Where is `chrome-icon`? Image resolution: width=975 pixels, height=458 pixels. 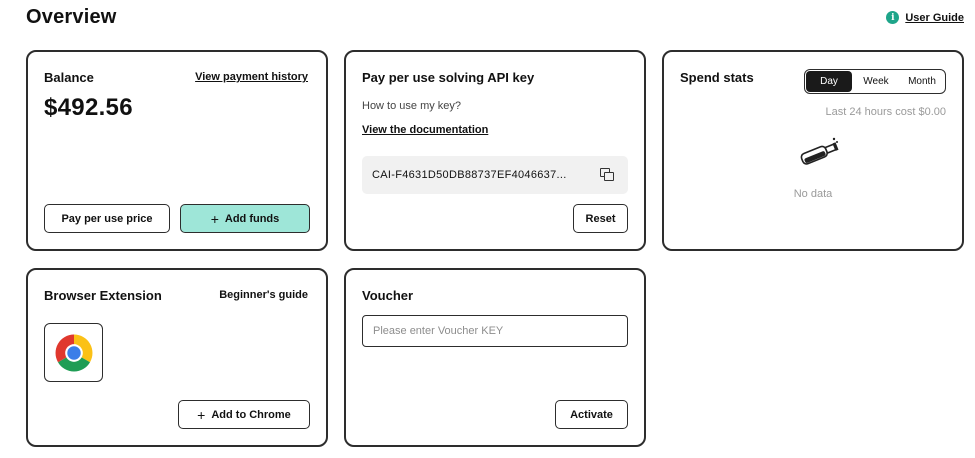 chrome-icon is located at coordinates (73, 352).